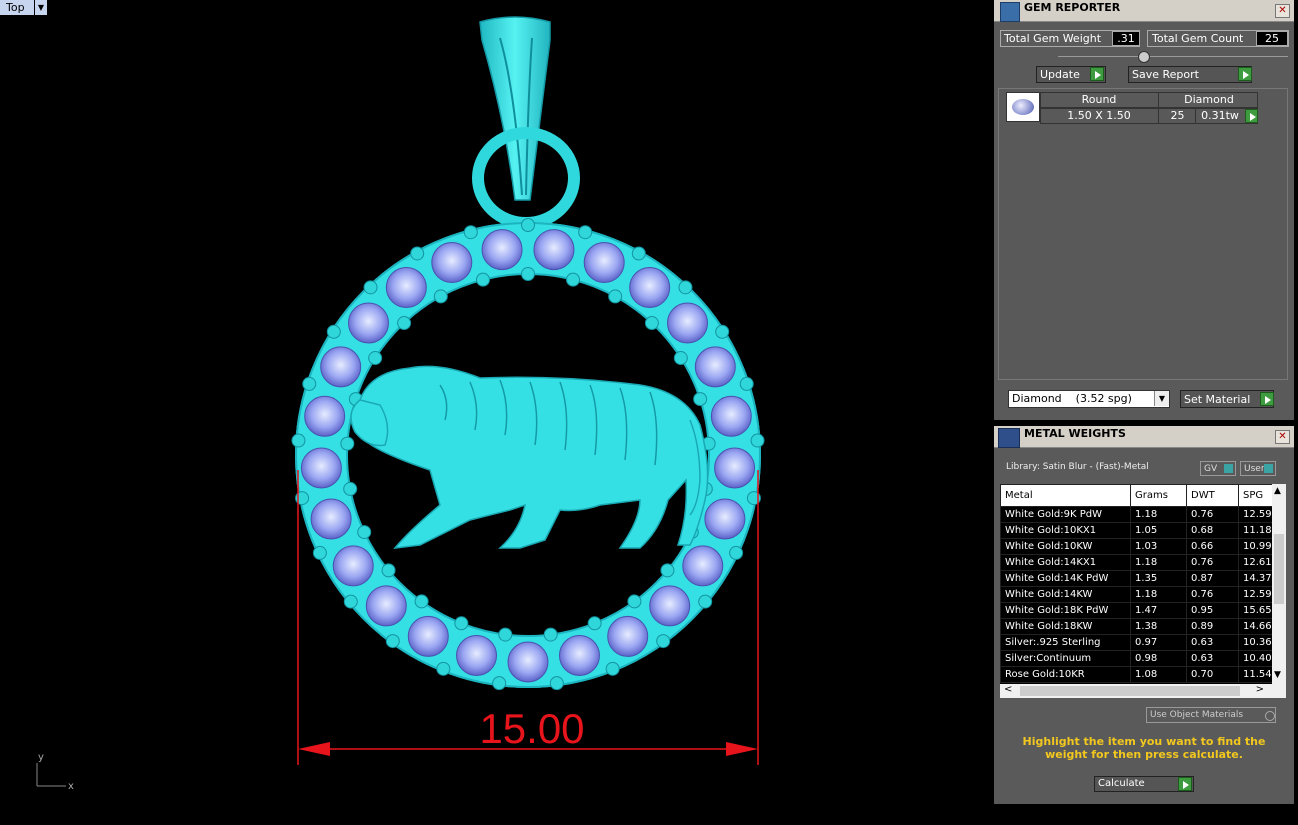  I want to click on table-row: White Gold:10KW 1.03 0.66 10.99, so click(1142, 546).